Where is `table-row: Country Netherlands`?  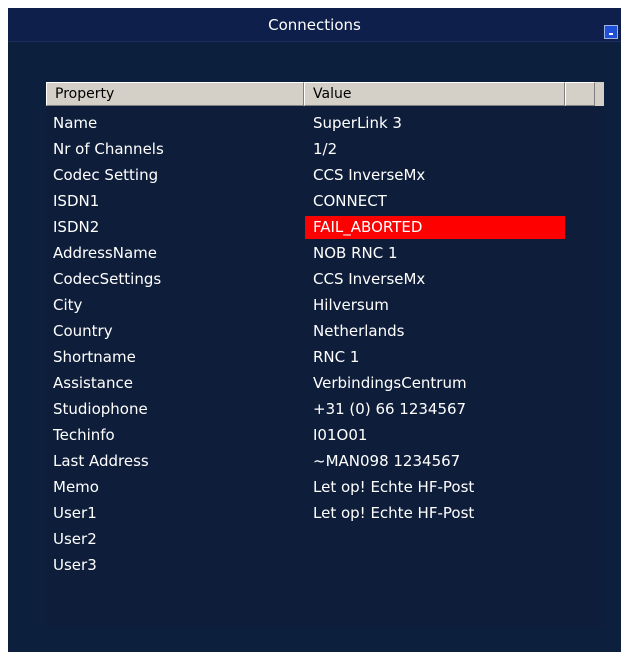 table-row: Country Netherlands is located at coordinates (325, 331).